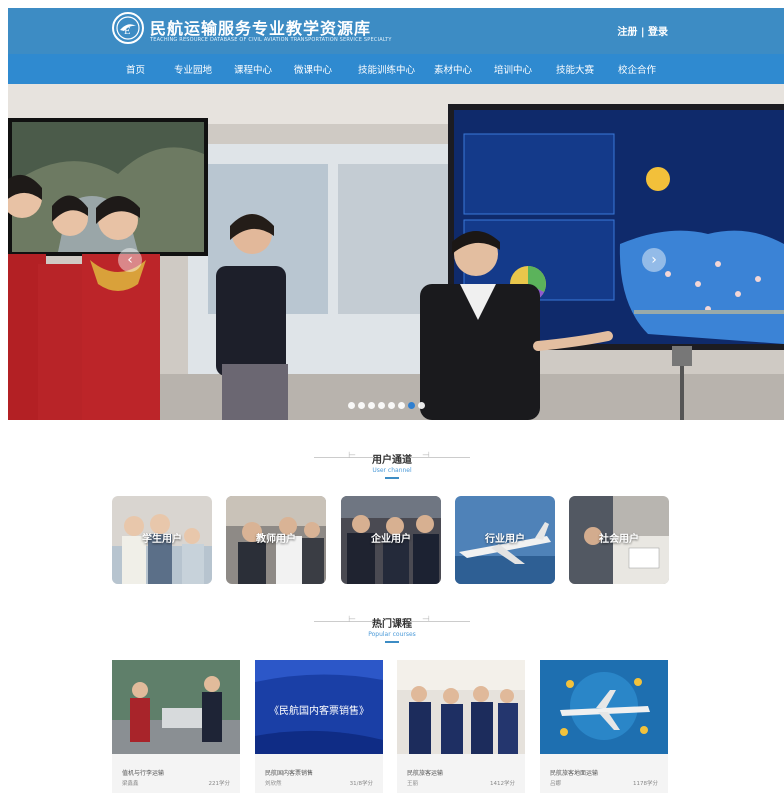 This screenshot has height=793, width=784. Describe the element at coordinates (645, 784) in the screenshot. I see `course-hours: 1178学分` at that location.